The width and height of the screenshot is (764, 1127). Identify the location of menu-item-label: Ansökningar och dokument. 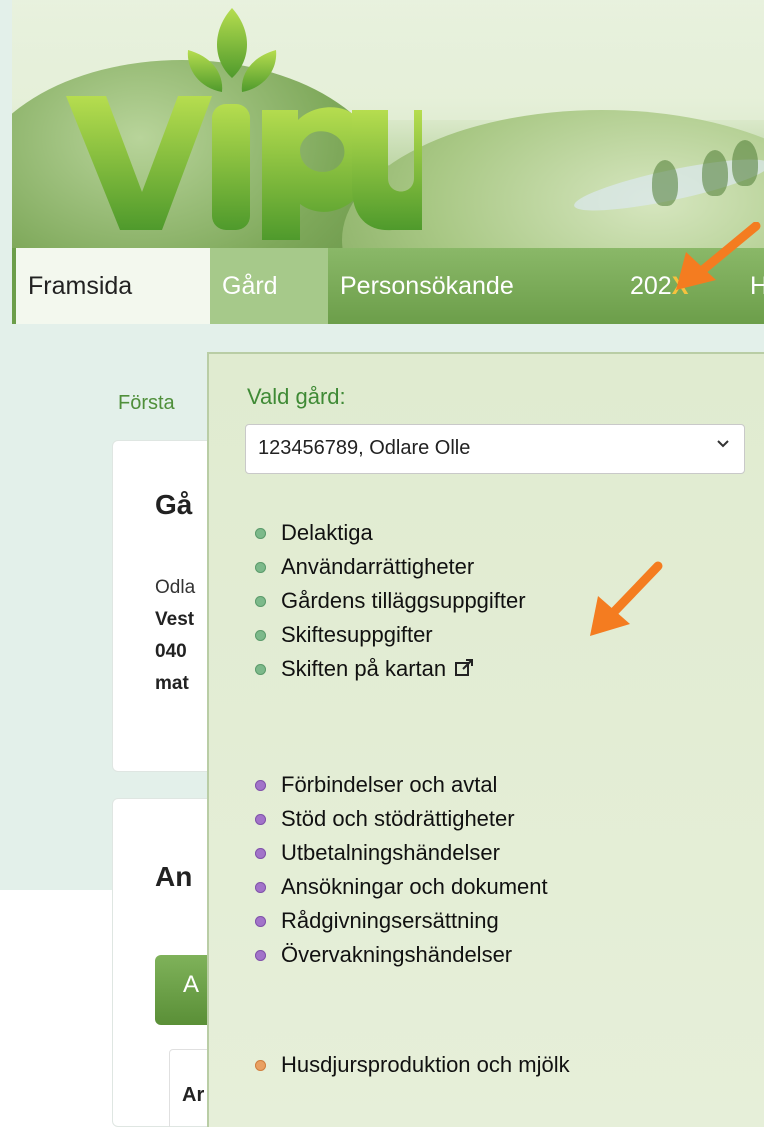
(414, 886).